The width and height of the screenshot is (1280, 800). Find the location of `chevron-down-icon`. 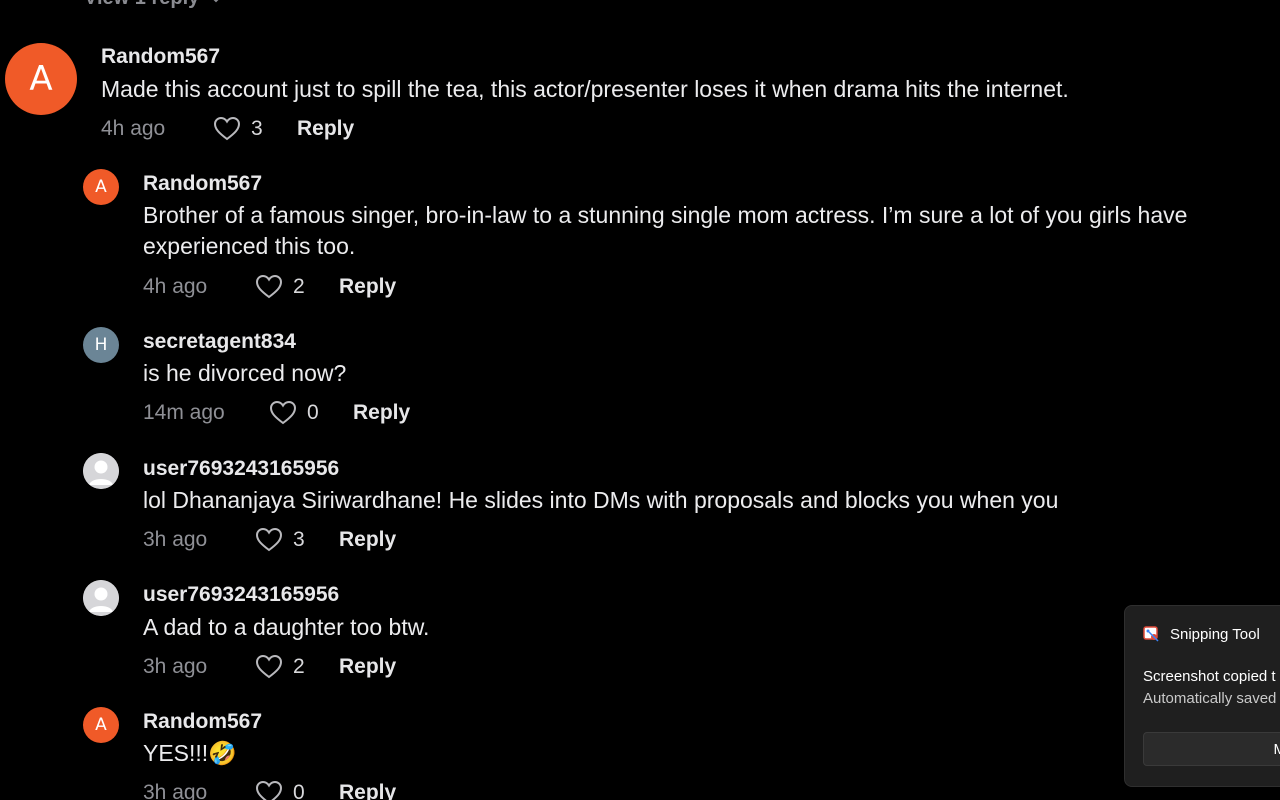

chevron-down-icon is located at coordinates (216, 1).